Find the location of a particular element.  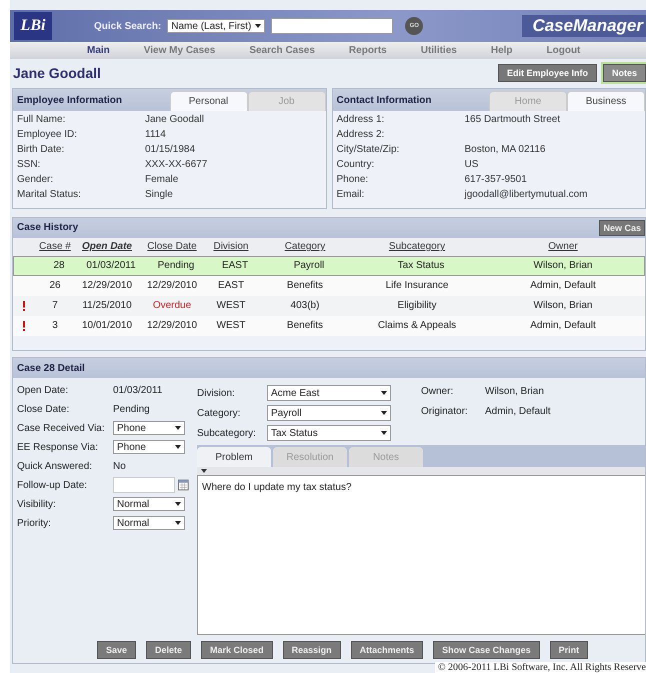

table-cell: Overdue is located at coordinates (172, 306).